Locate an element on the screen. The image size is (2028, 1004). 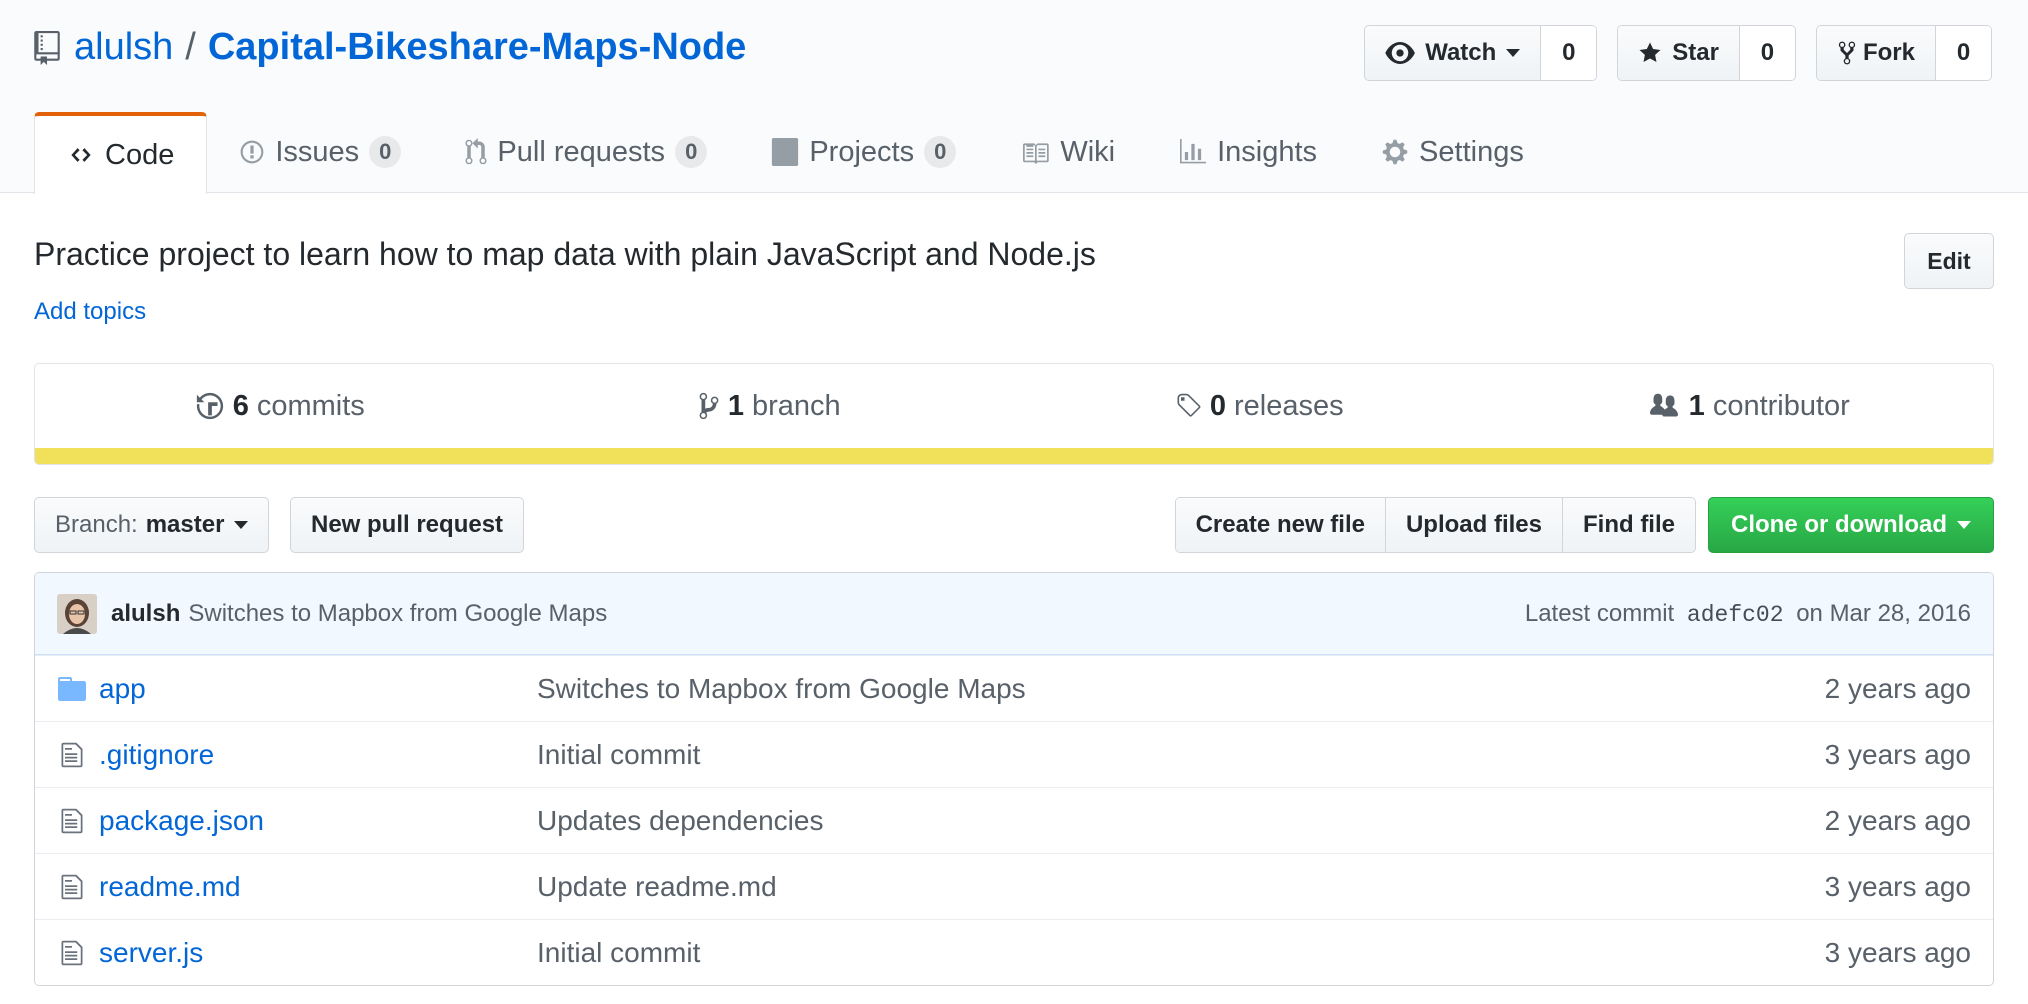
new-pull-request-button: New pull request is located at coordinates (407, 525).